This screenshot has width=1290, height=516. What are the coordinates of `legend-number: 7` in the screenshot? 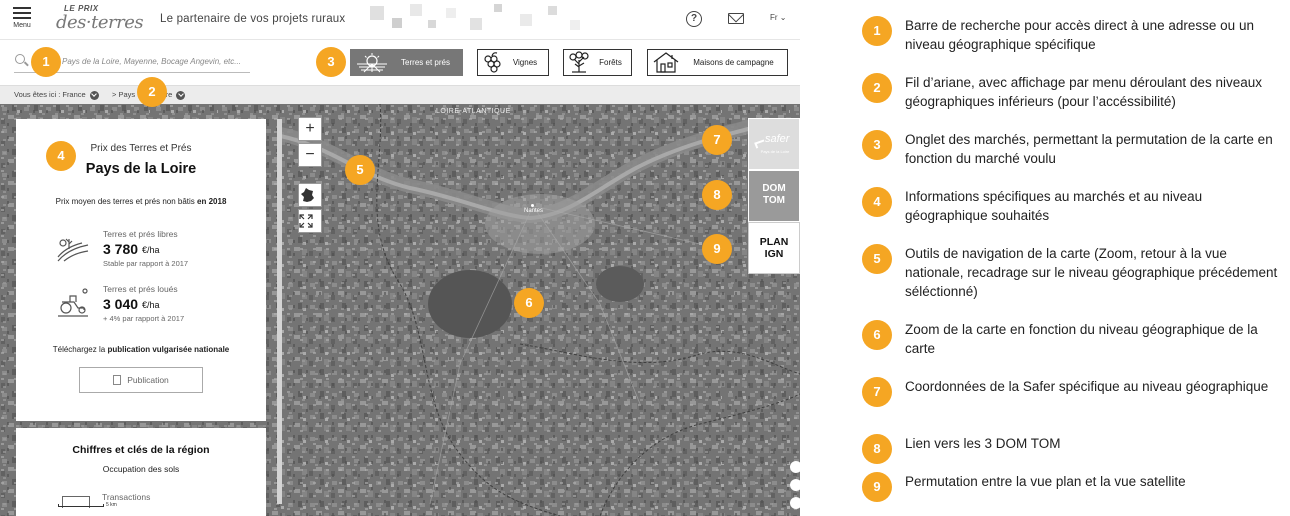 It's located at (877, 392).